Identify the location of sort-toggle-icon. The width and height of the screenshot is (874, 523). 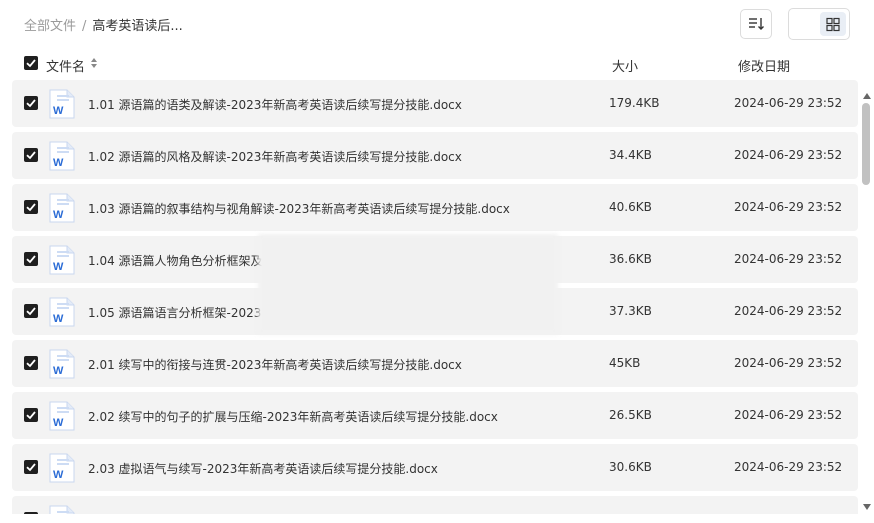
(94, 65).